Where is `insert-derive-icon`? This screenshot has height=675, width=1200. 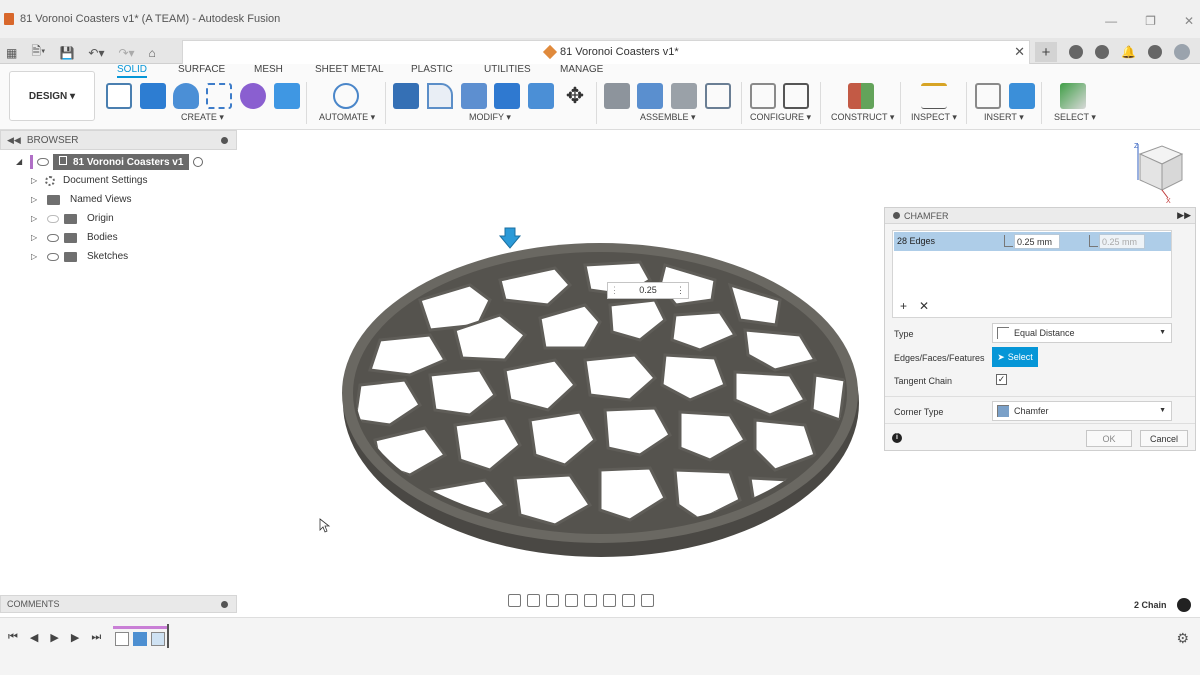
insert-derive-icon is located at coordinates (988, 96).